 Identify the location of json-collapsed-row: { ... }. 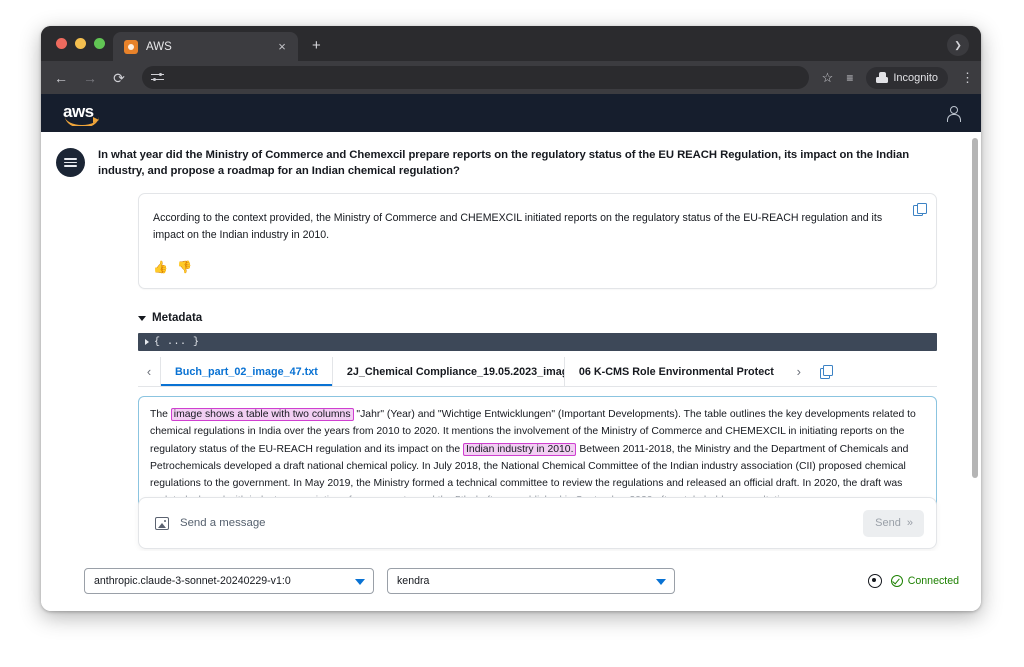
(537, 342).